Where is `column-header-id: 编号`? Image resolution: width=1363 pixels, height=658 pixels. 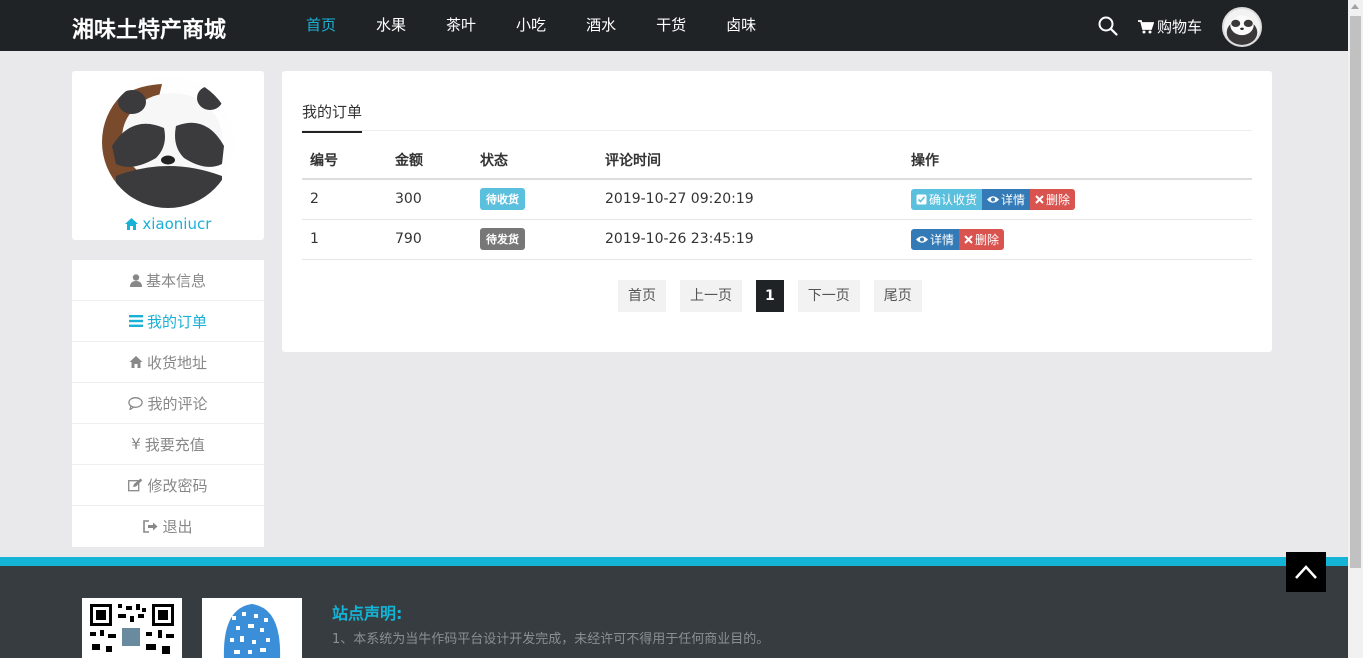 column-header-id: 编号 is located at coordinates (344, 160).